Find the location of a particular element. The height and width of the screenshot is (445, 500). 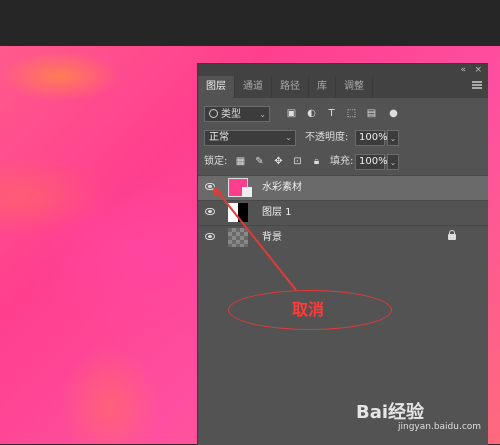

annotation-label: 取消 is located at coordinates (308, 309).